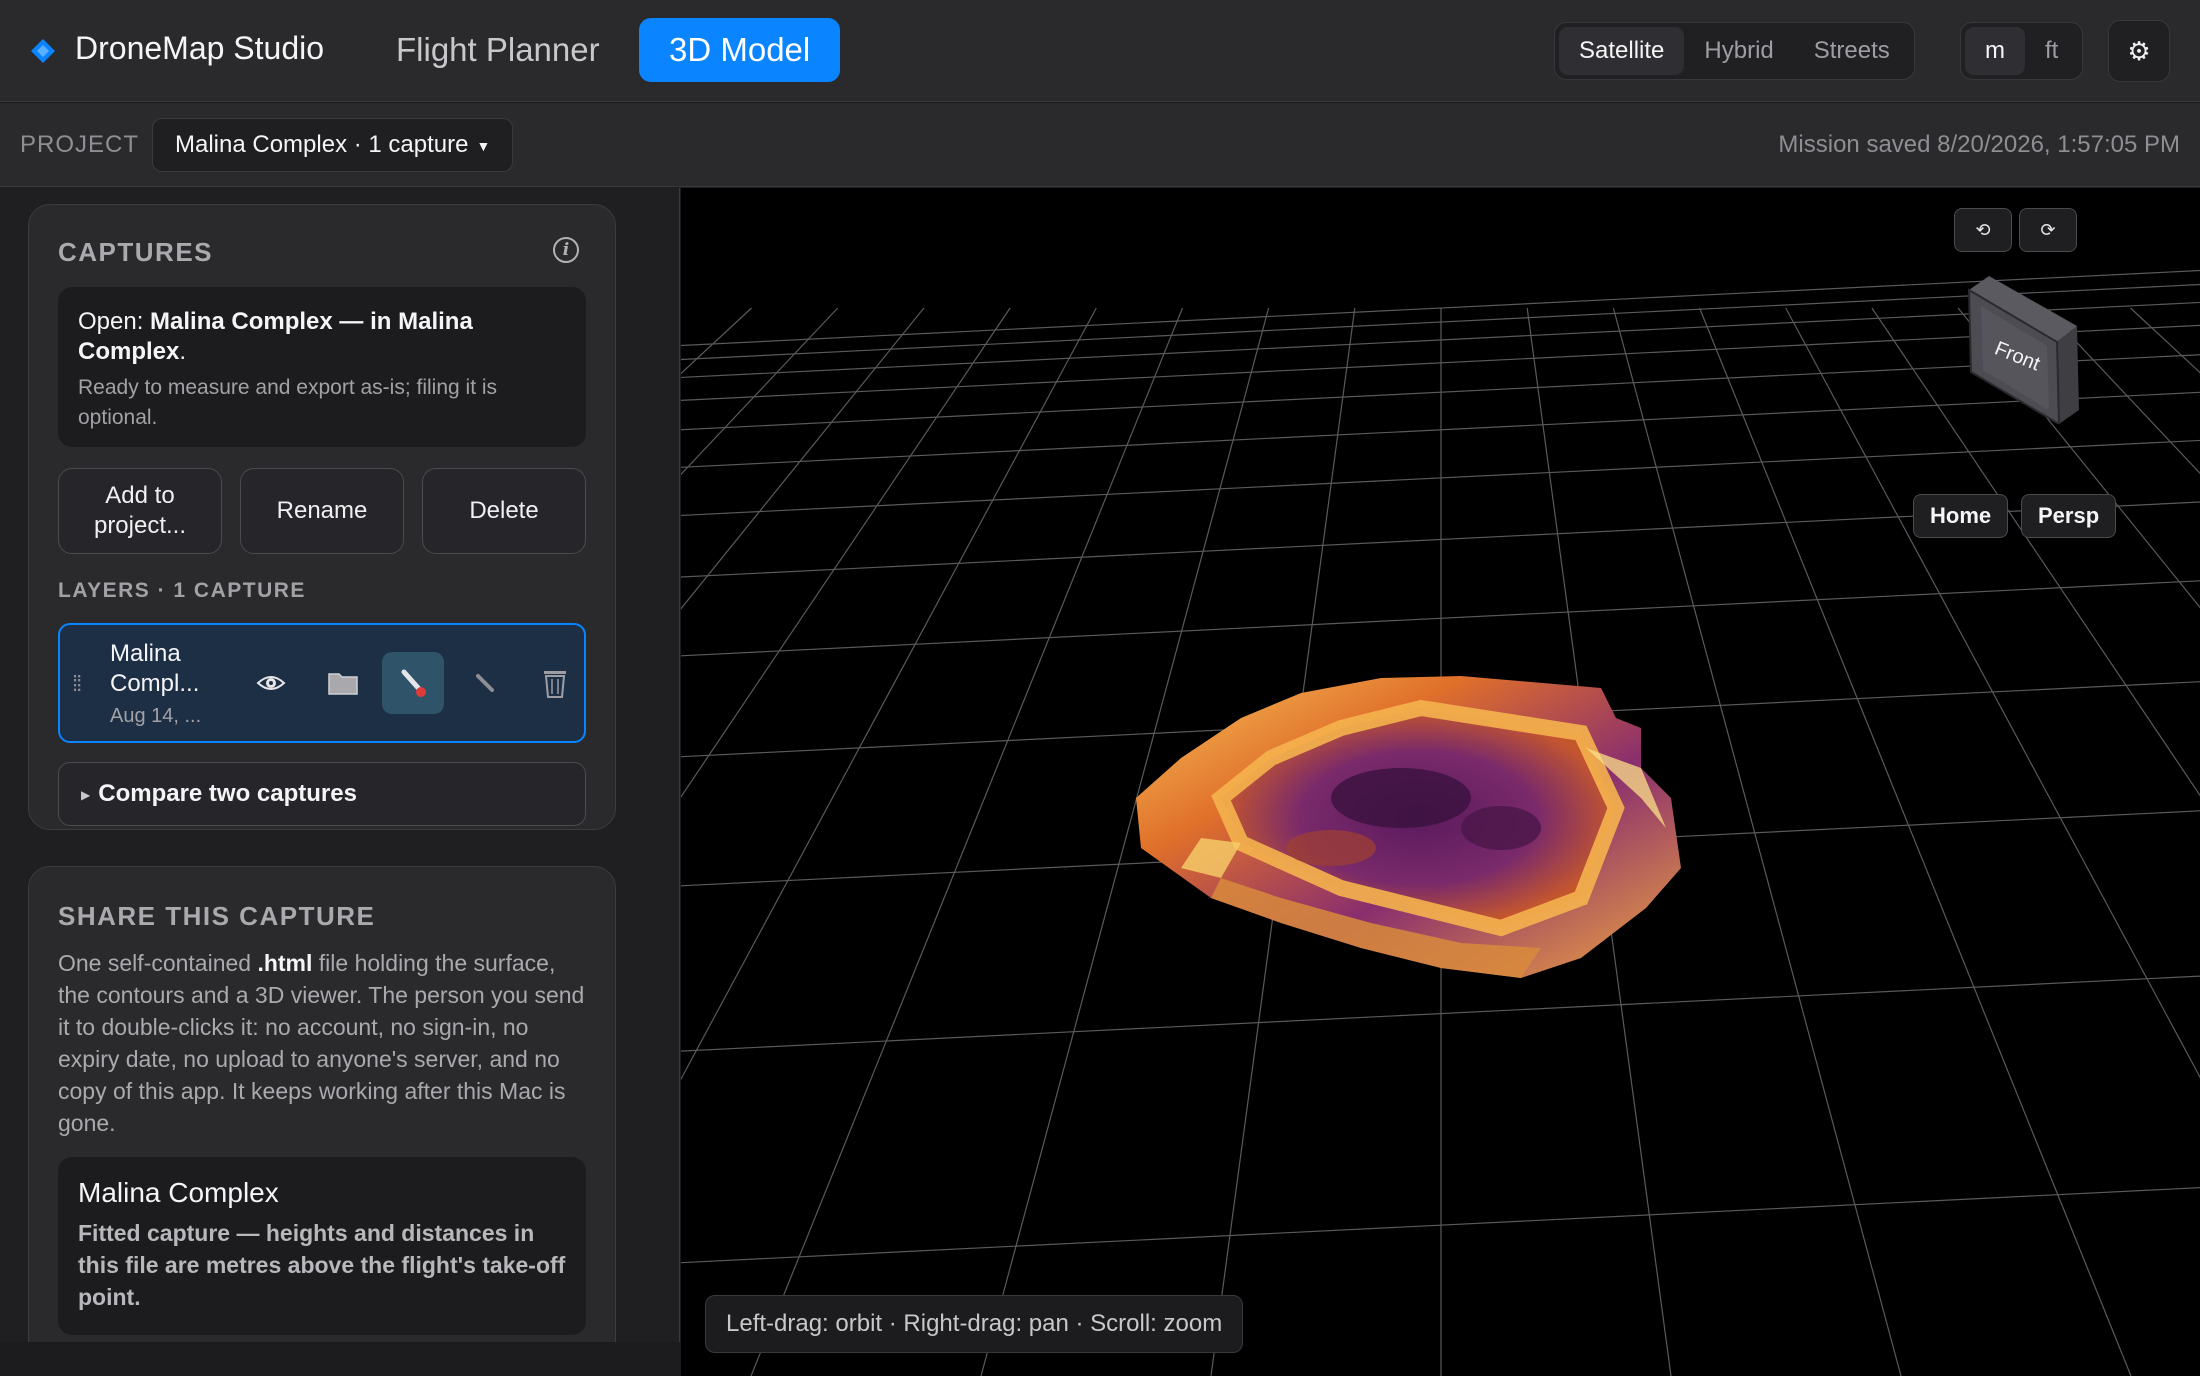 Image resolution: width=2200 pixels, height=1376 pixels. I want to click on app-title: DroneMap Studio, so click(200, 48).